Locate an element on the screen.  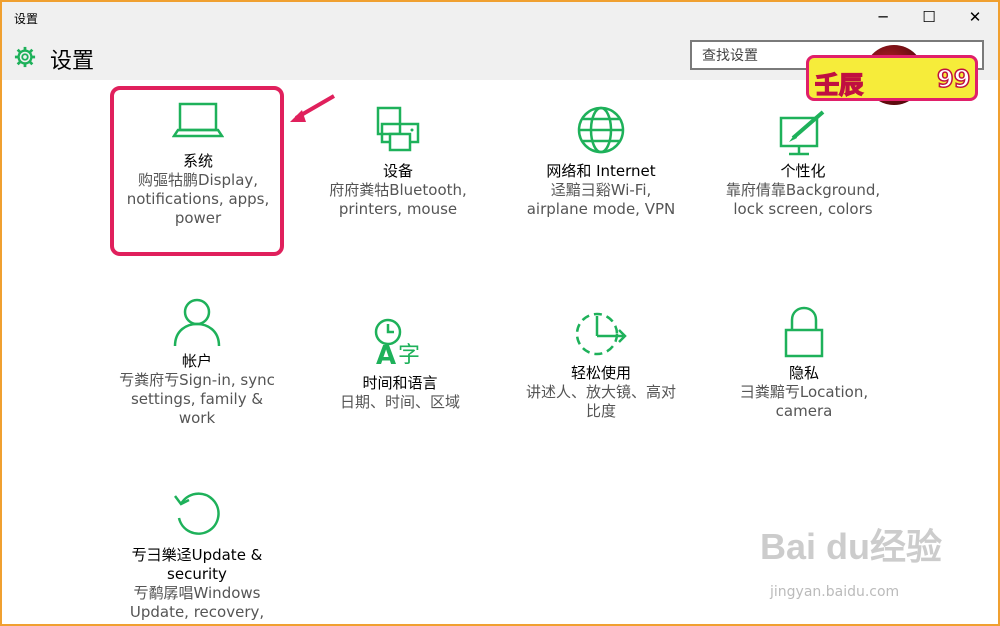
lock-icon is located at coordinates (804, 332).